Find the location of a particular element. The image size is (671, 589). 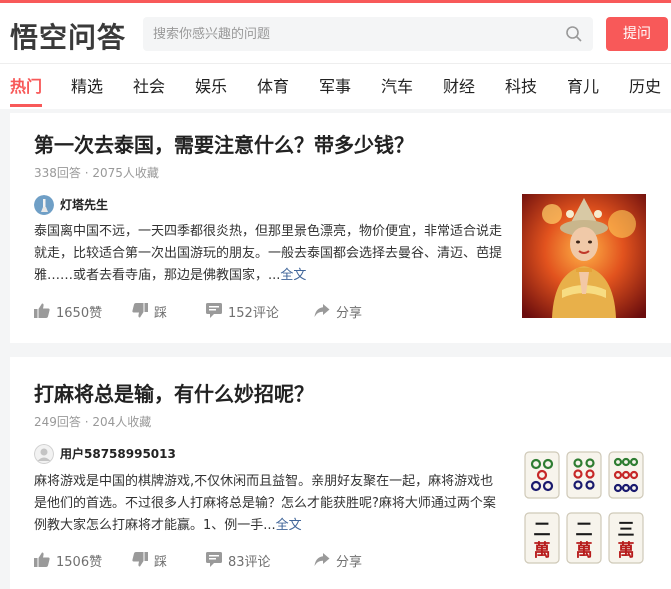

question-stats: 338回答 · 2075人收藏 is located at coordinates (96, 173).